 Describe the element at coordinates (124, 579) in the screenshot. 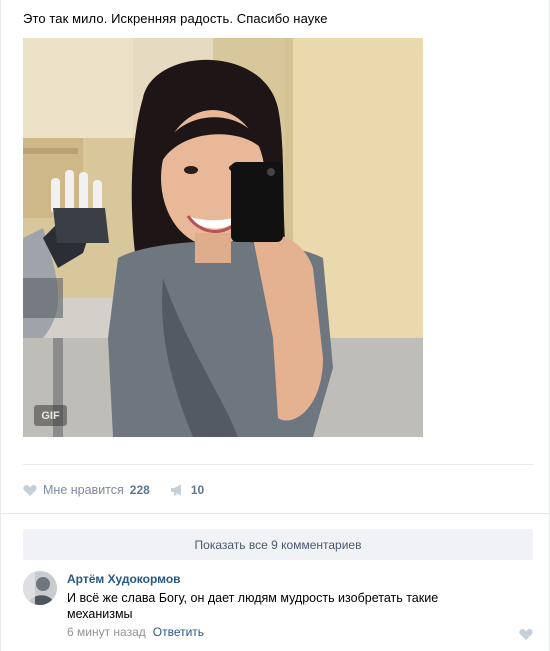

I see `comment-author: Артём Худокормов` at that location.